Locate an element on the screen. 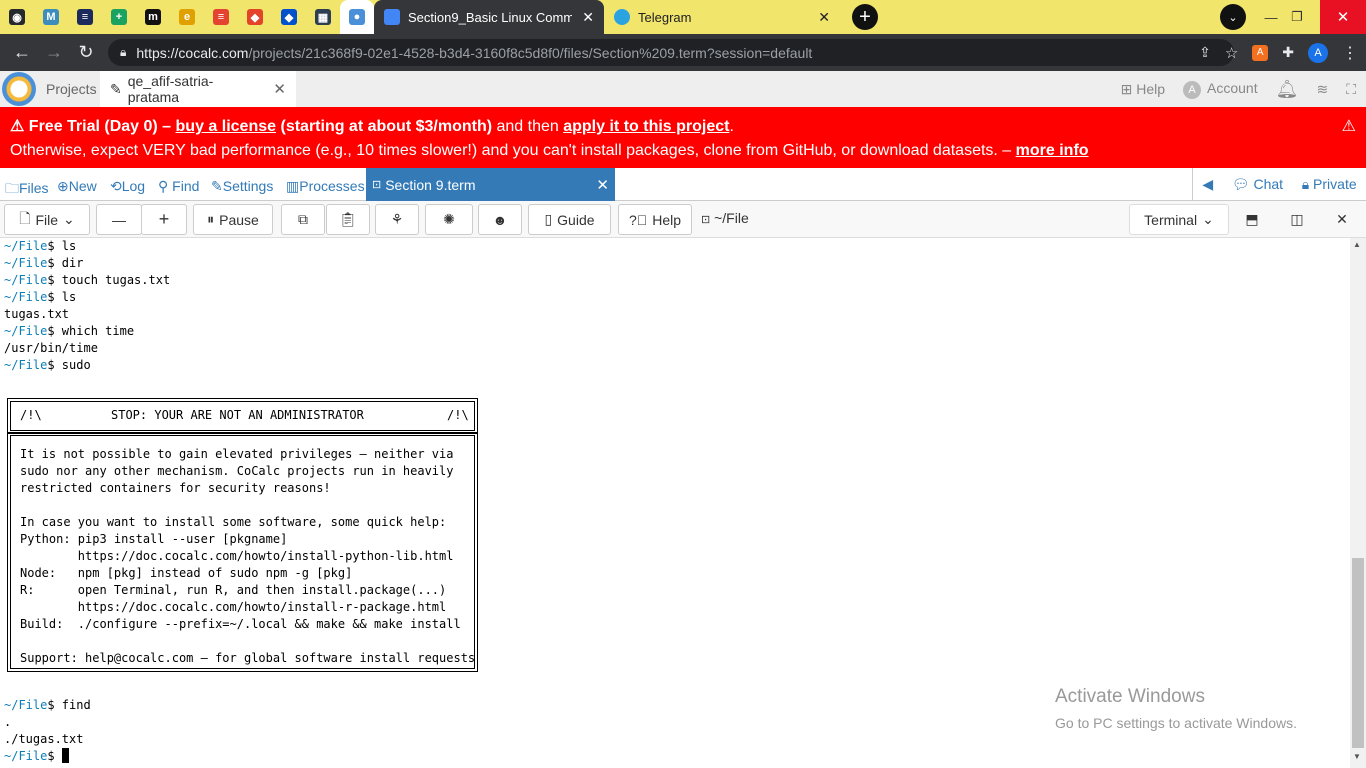  cocalc-top-right: ⊞ Help A Account 🔔︎ ≋ ⛶ is located at coordinates (1238, 89).